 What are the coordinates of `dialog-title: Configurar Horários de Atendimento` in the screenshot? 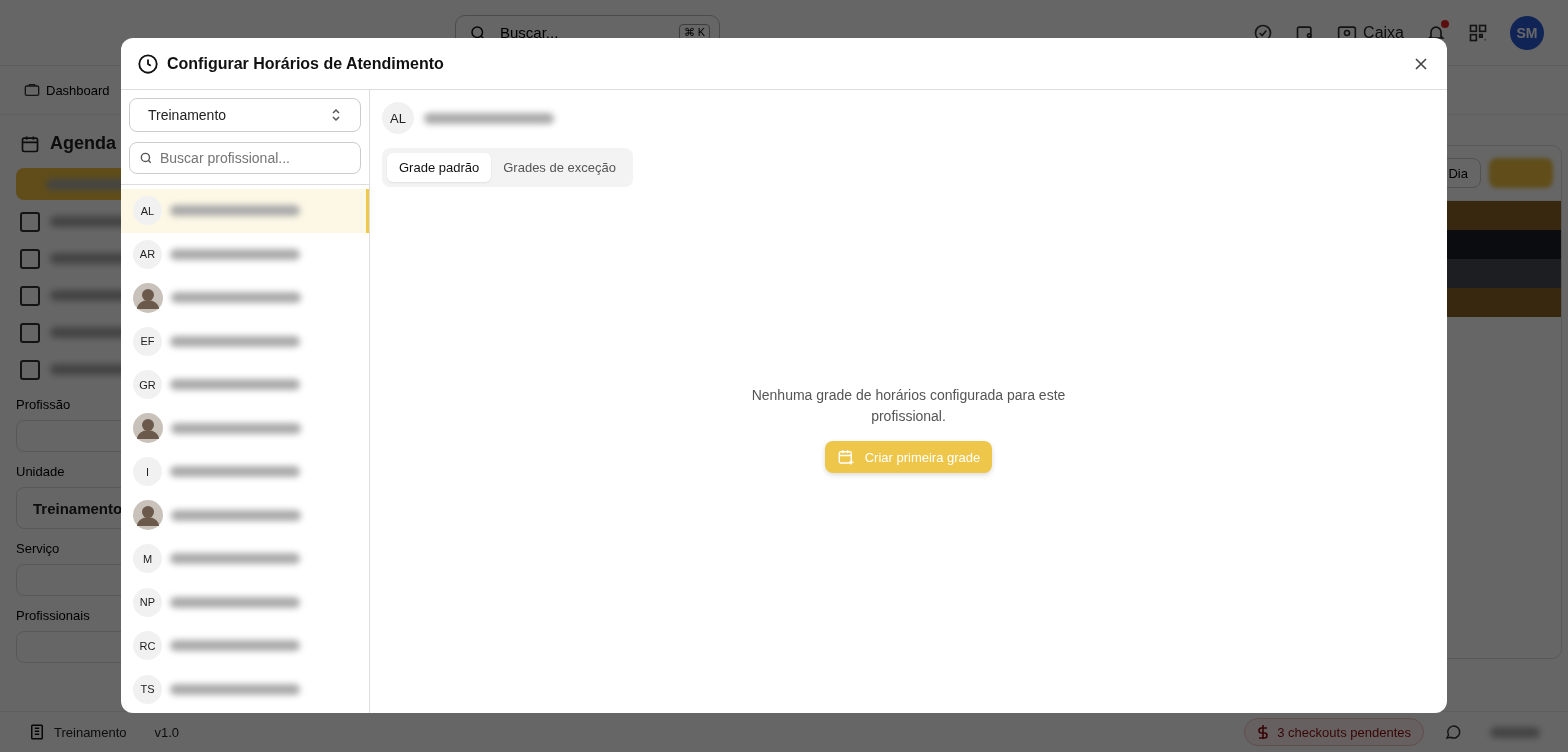 It's located at (305, 63).